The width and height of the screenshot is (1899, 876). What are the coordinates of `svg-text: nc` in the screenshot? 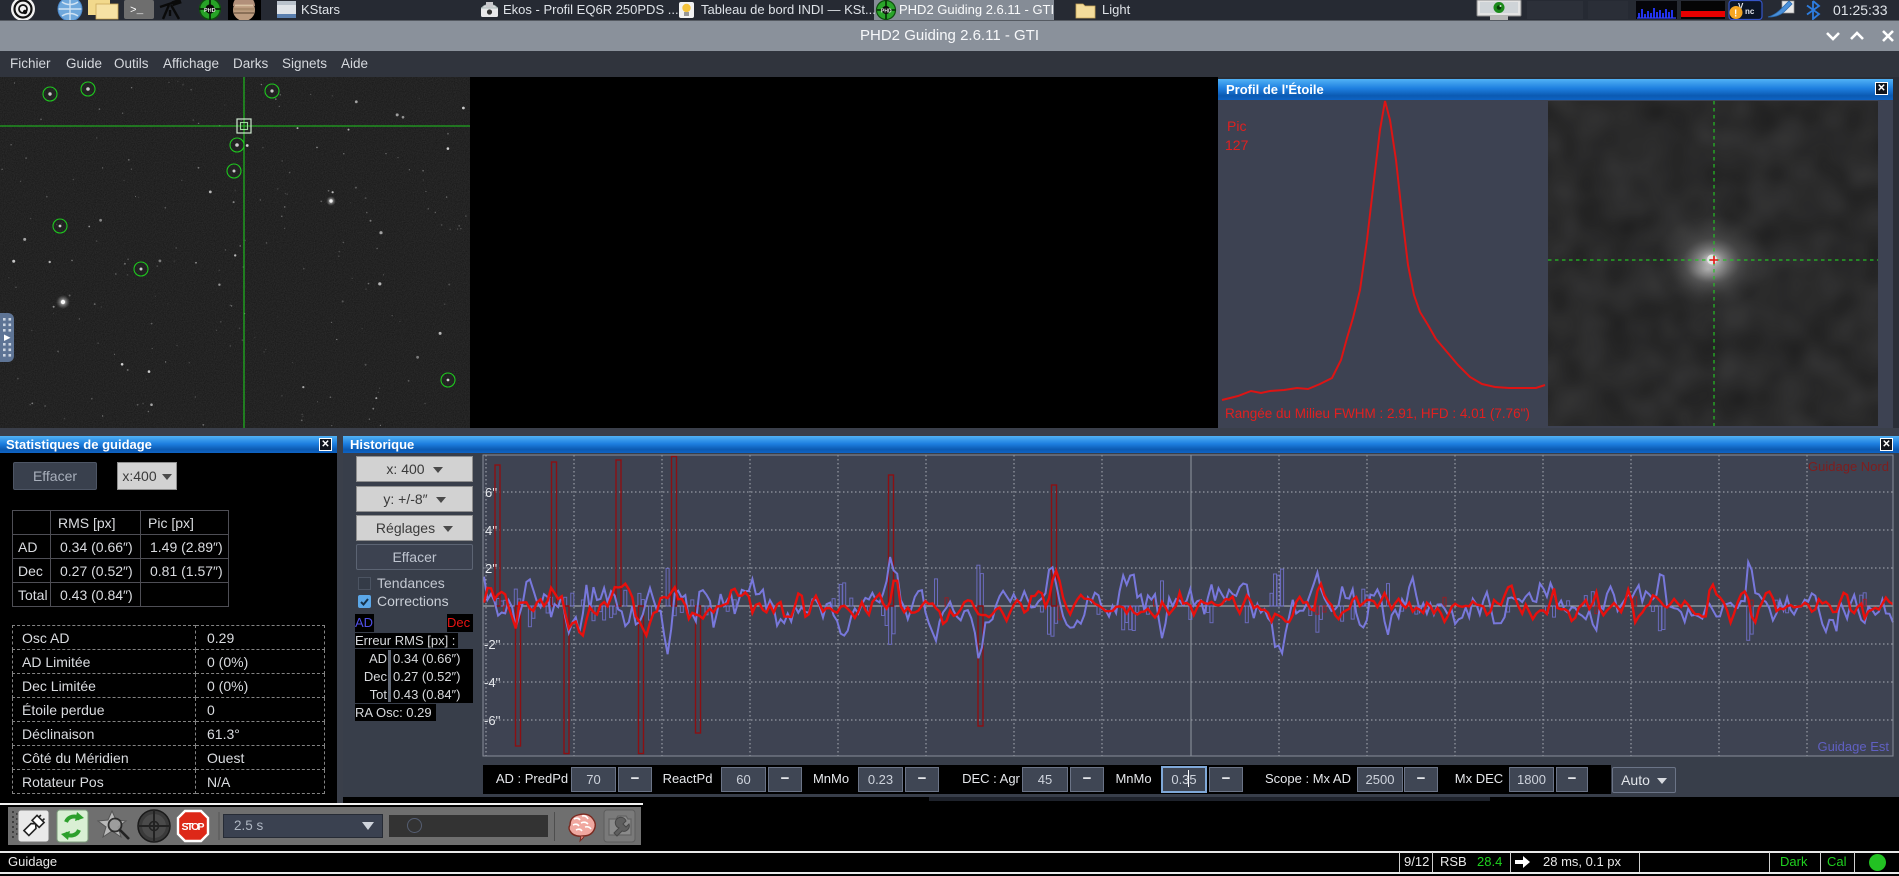 It's located at (1750, 11).